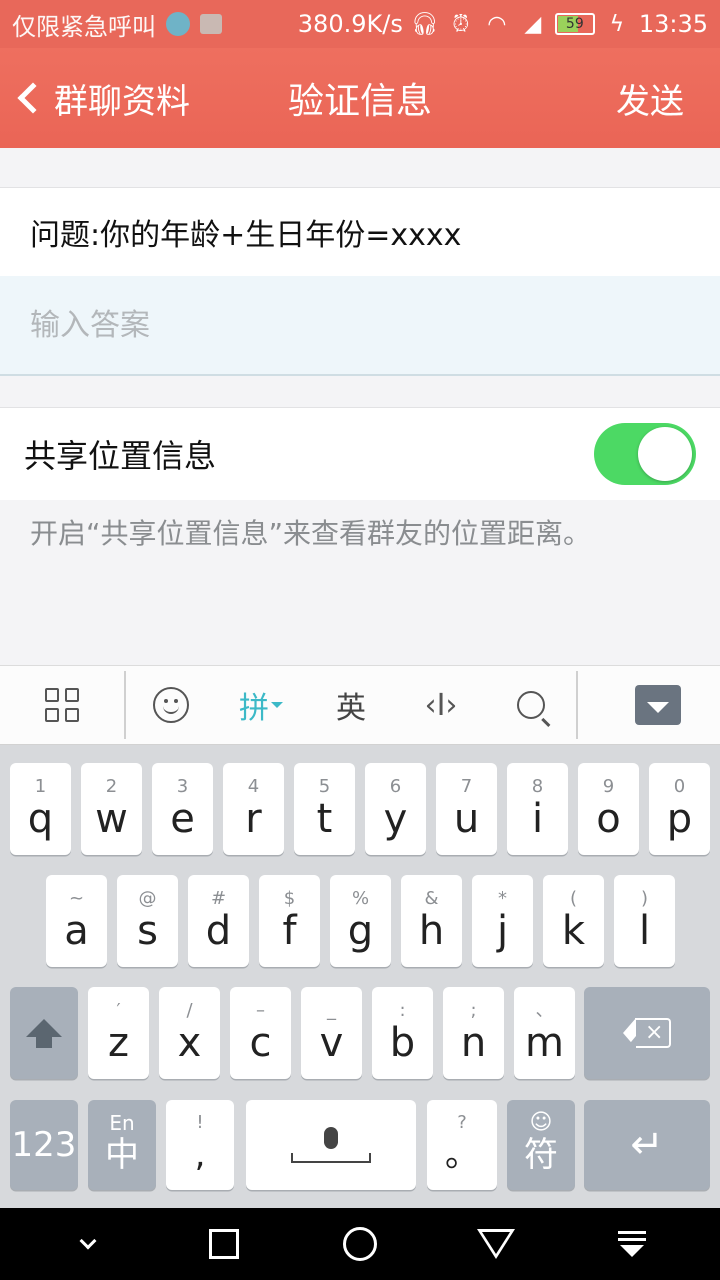 The width and height of the screenshot is (720, 1280). Describe the element at coordinates (260, 1043) in the screenshot. I see `key-letter: c` at that location.